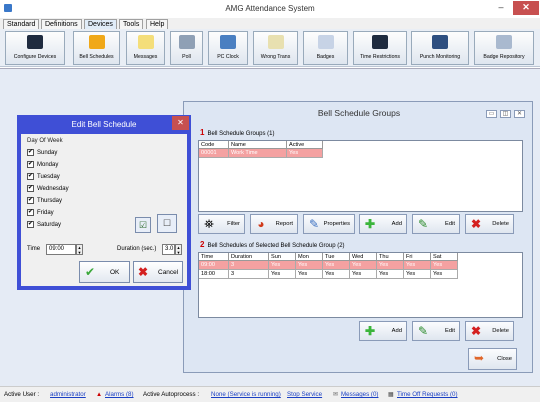 The height and width of the screenshot is (402, 540). I want to click on cell-time: 09:00, so click(214, 265).